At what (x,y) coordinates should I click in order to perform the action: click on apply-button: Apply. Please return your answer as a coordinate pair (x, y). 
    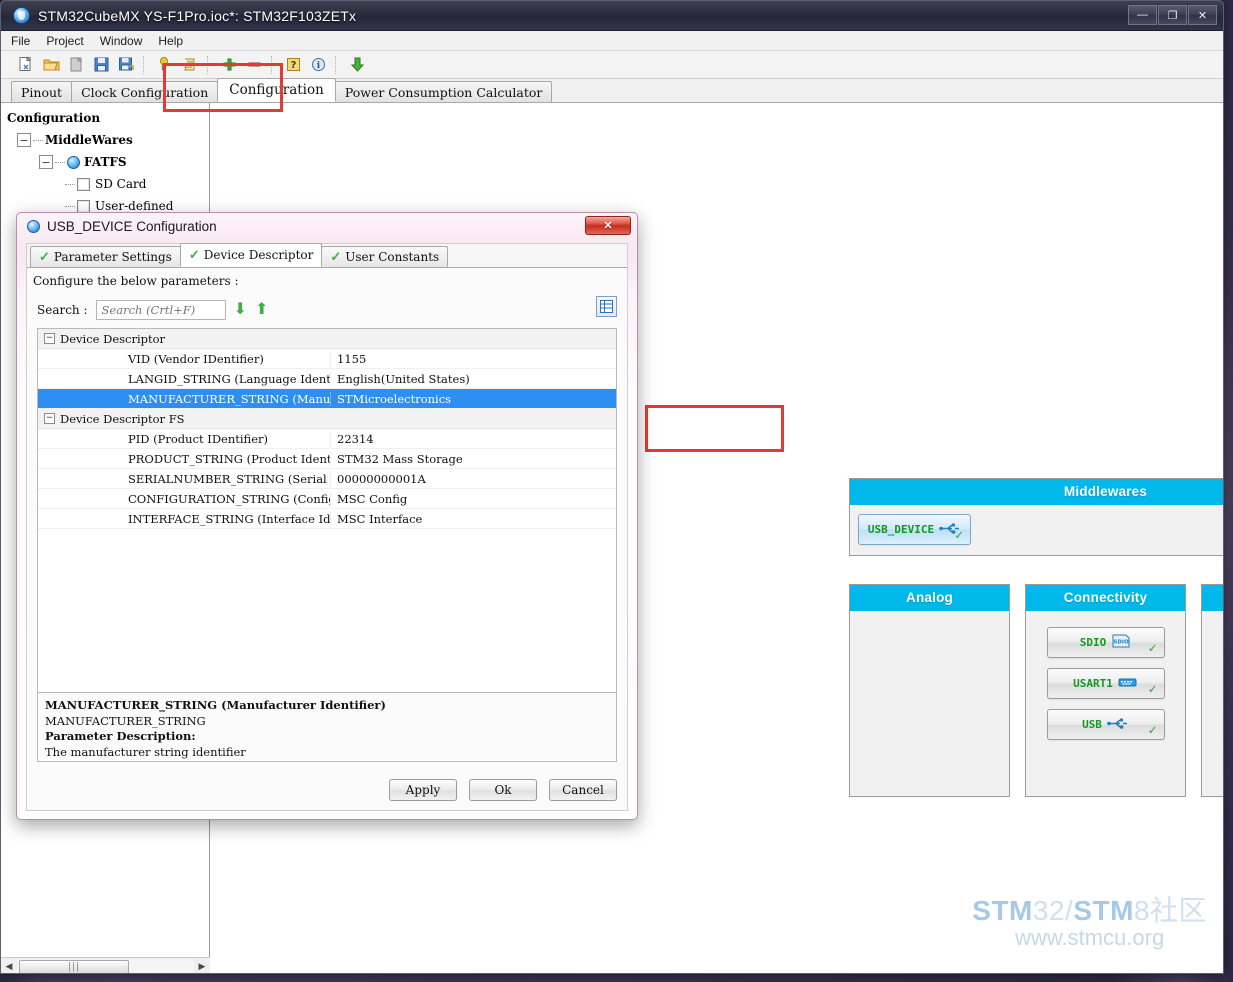
    Looking at the image, I should click on (423, 790).